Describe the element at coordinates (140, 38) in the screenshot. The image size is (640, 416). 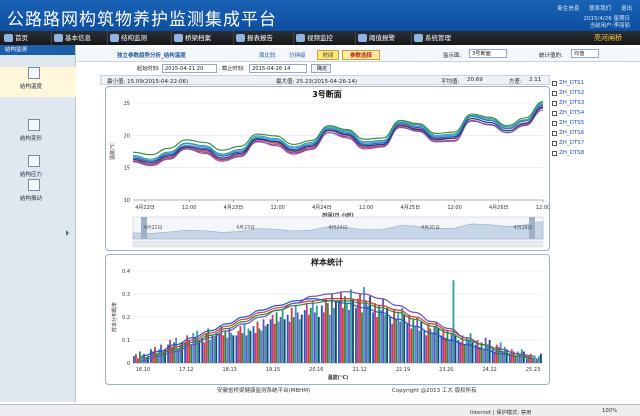
I see `nav-structure-monitor: 结构监测` at that location.